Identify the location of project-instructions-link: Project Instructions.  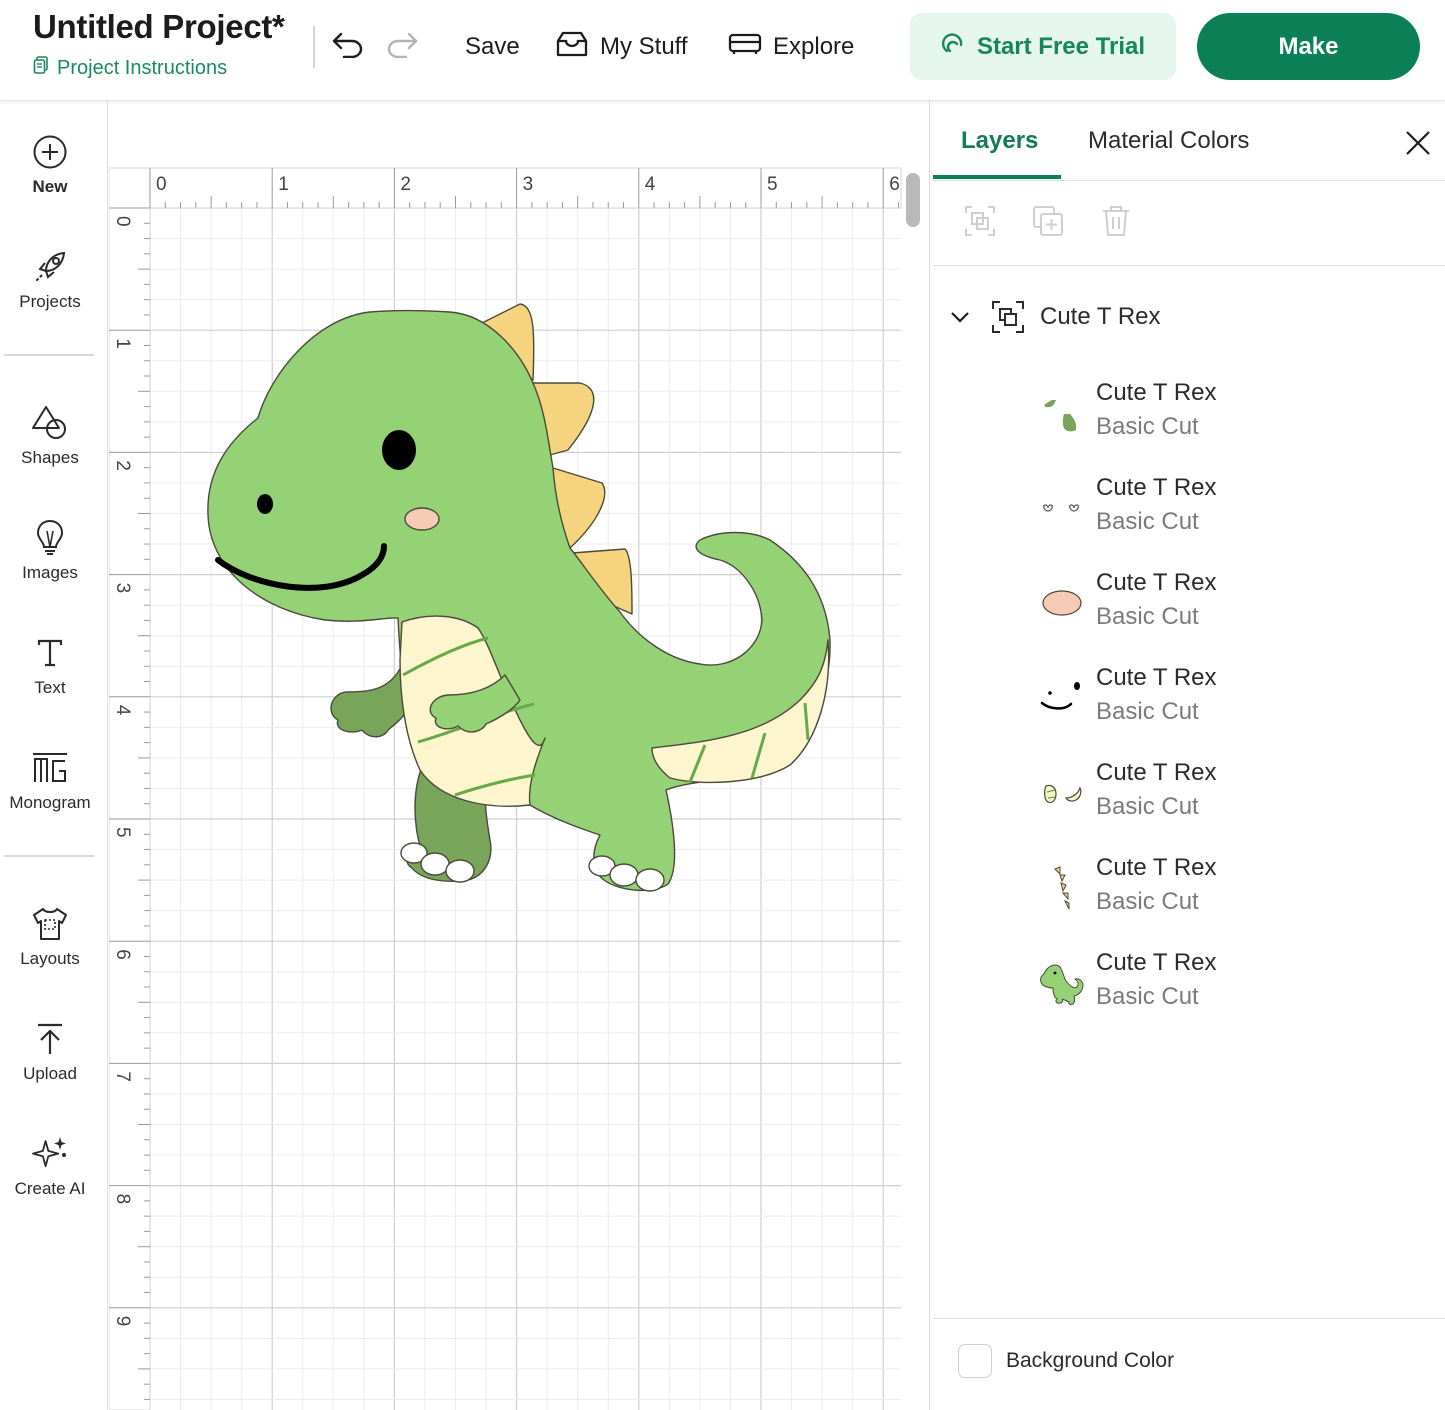
(130, 68).